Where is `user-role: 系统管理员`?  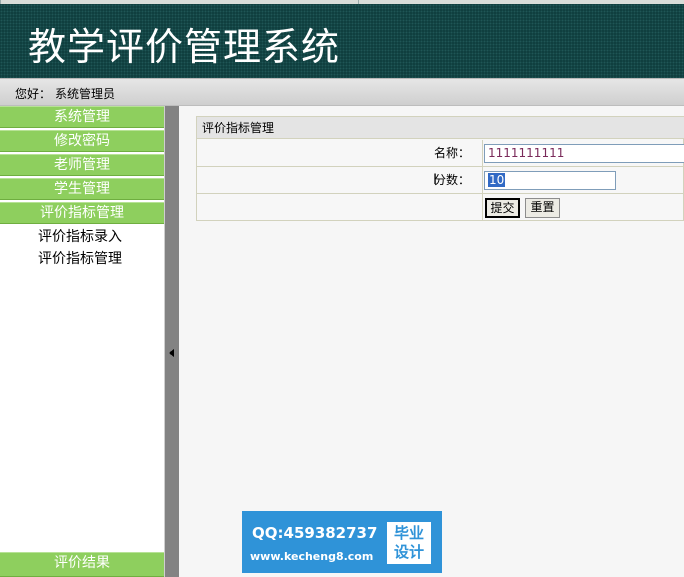 user-role: 系统管理员 is located at coordinates (85, 94).